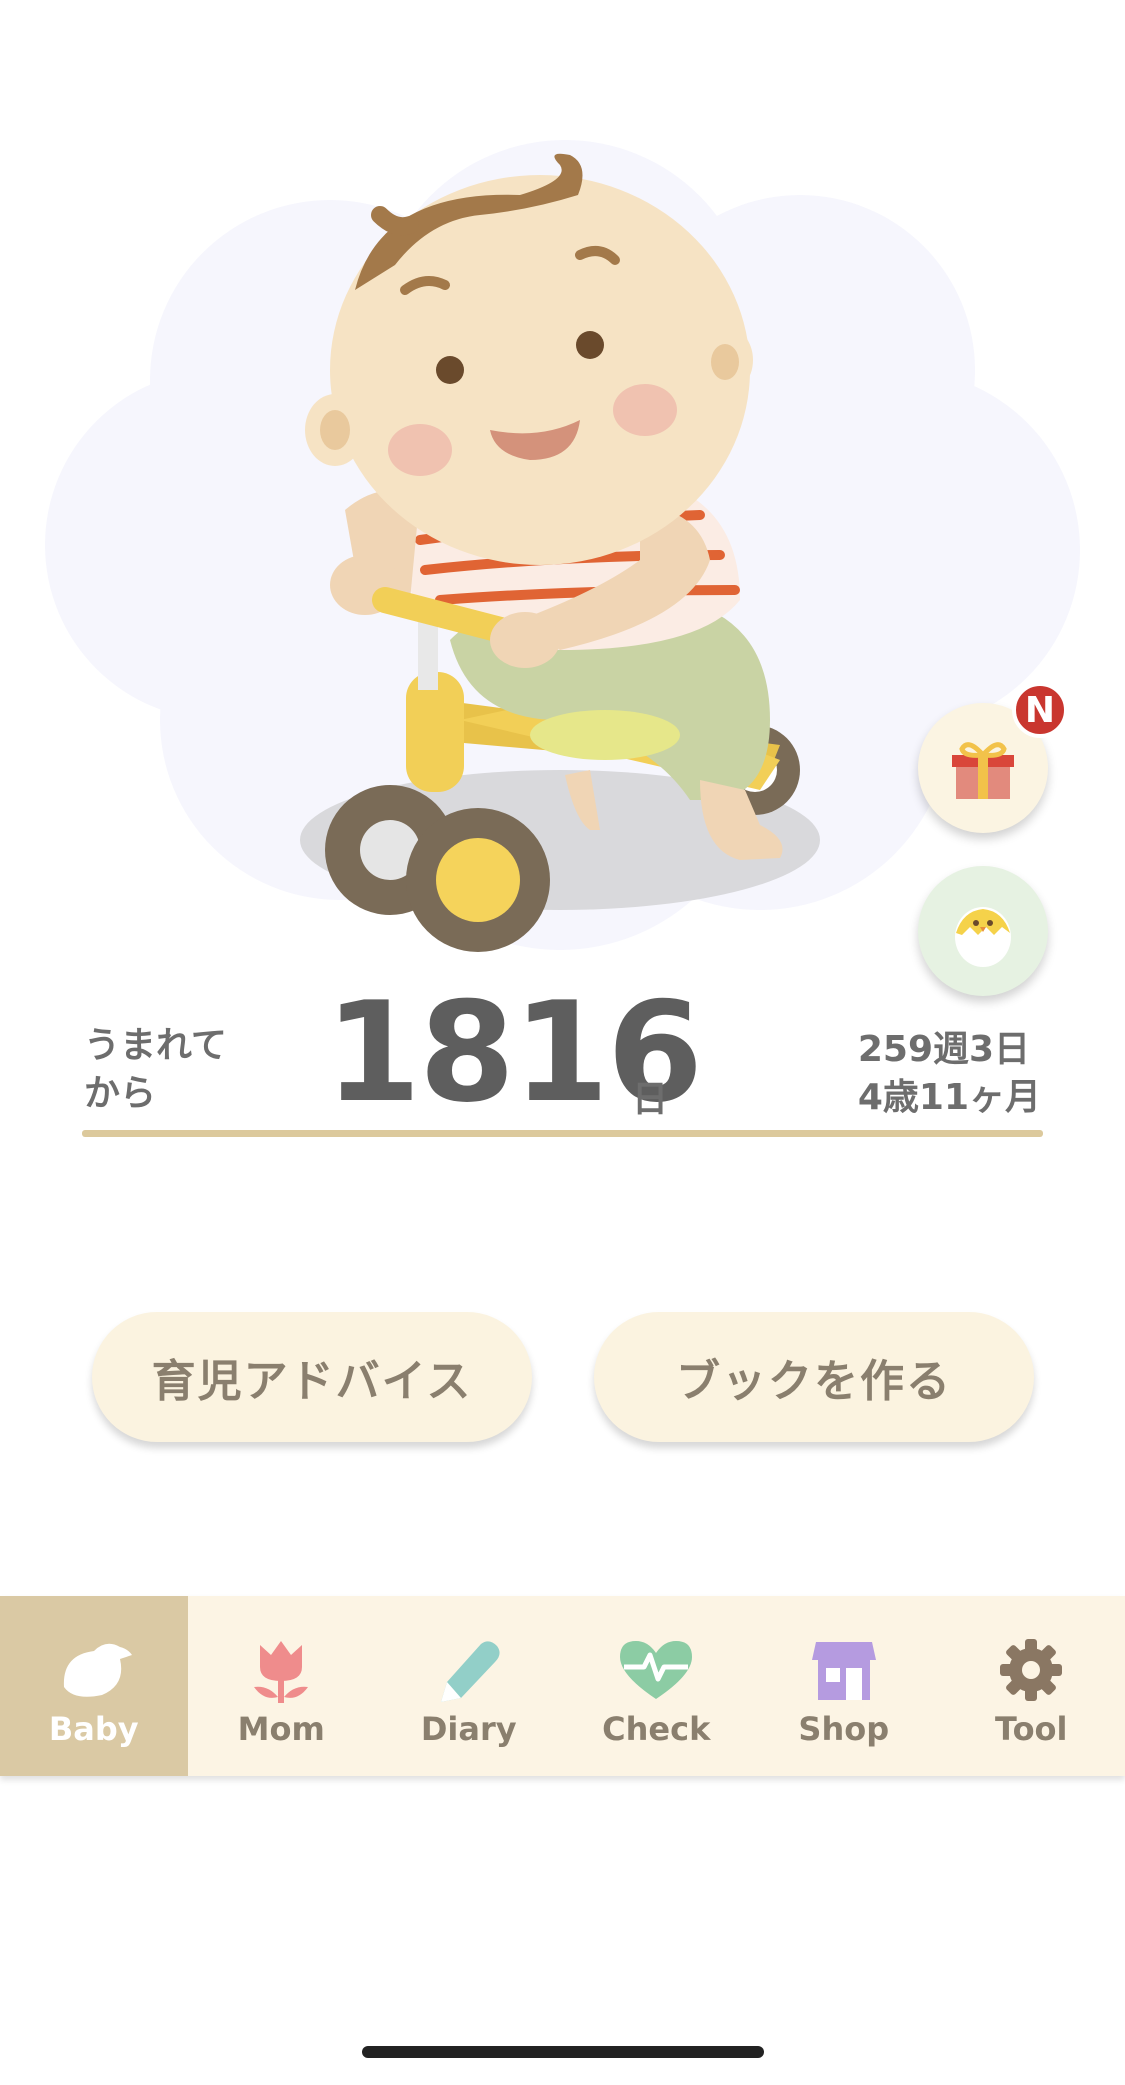  I want to click on tulip-icon, so click(281, 1670).